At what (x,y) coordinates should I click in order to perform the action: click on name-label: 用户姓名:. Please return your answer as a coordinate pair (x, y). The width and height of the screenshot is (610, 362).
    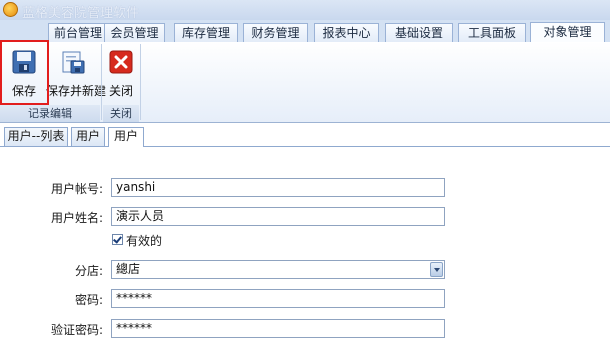
    Looking at the image, I should click on (76, 218).